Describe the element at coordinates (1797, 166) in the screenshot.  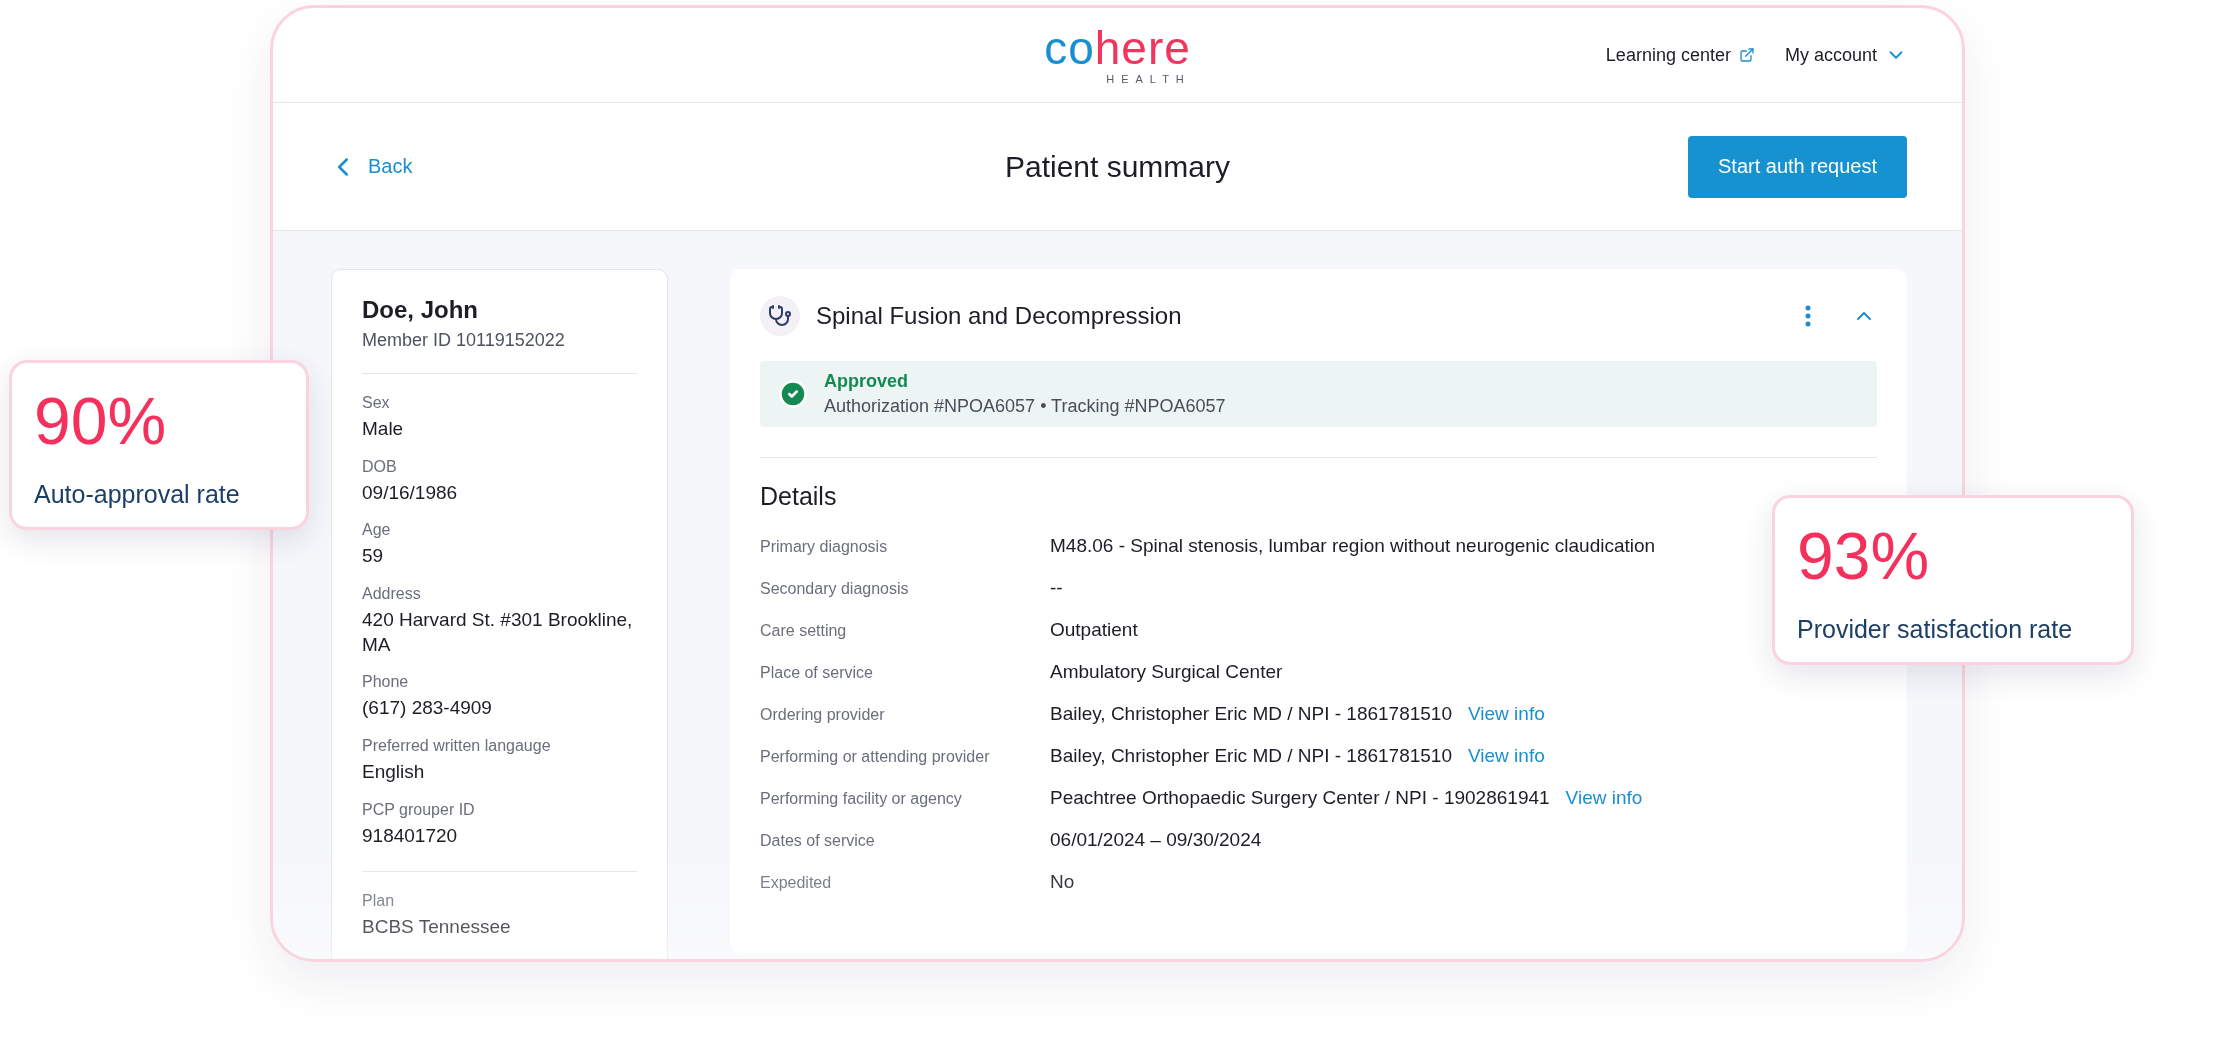
I see `start-auth-button: Start auth request` at that location.